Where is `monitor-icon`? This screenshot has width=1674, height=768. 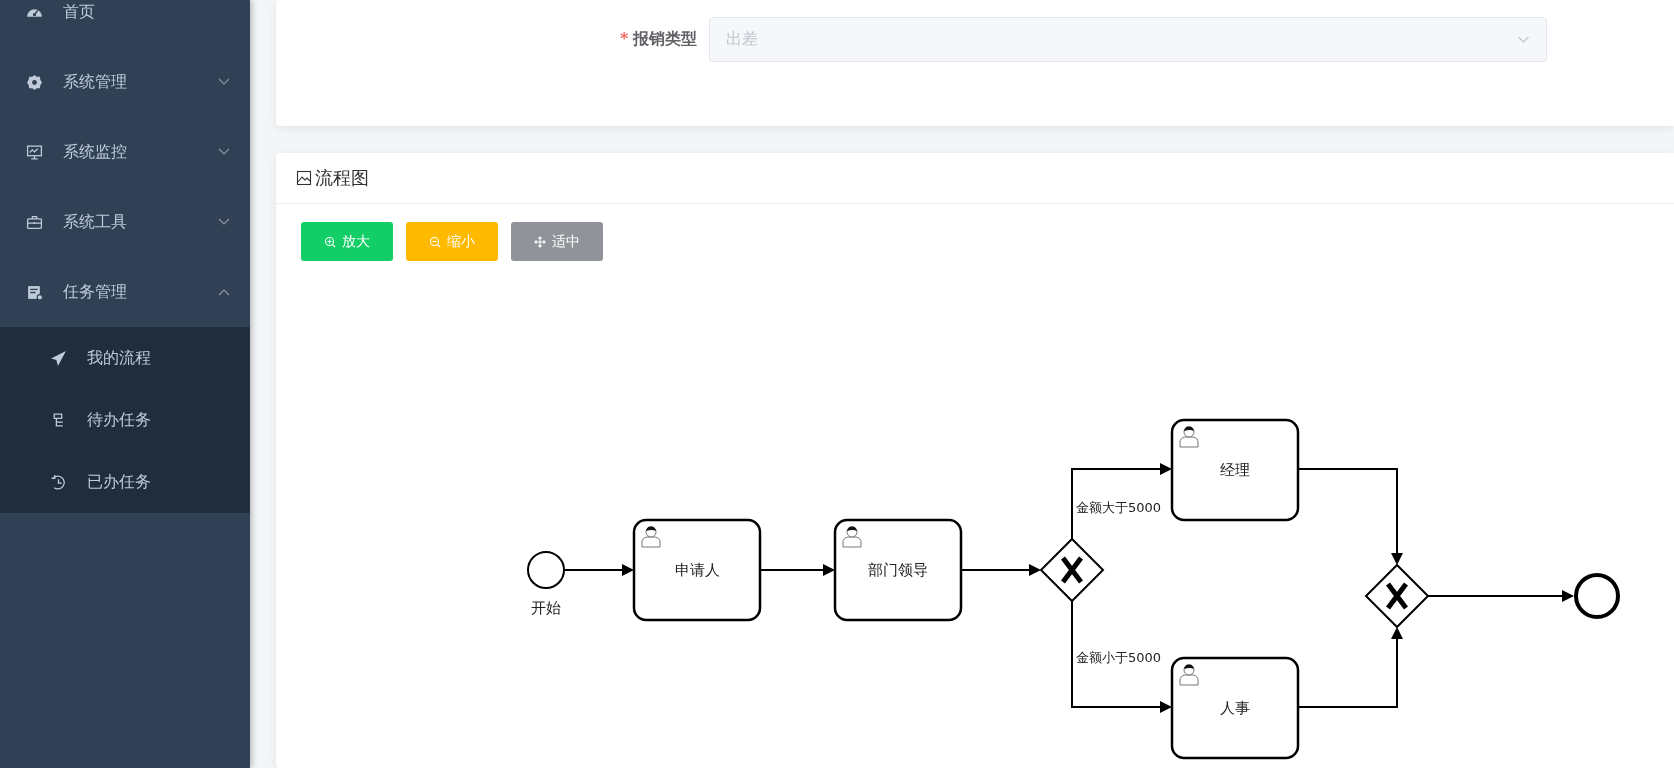 monitor-icon is located at coordinates (34, 152).